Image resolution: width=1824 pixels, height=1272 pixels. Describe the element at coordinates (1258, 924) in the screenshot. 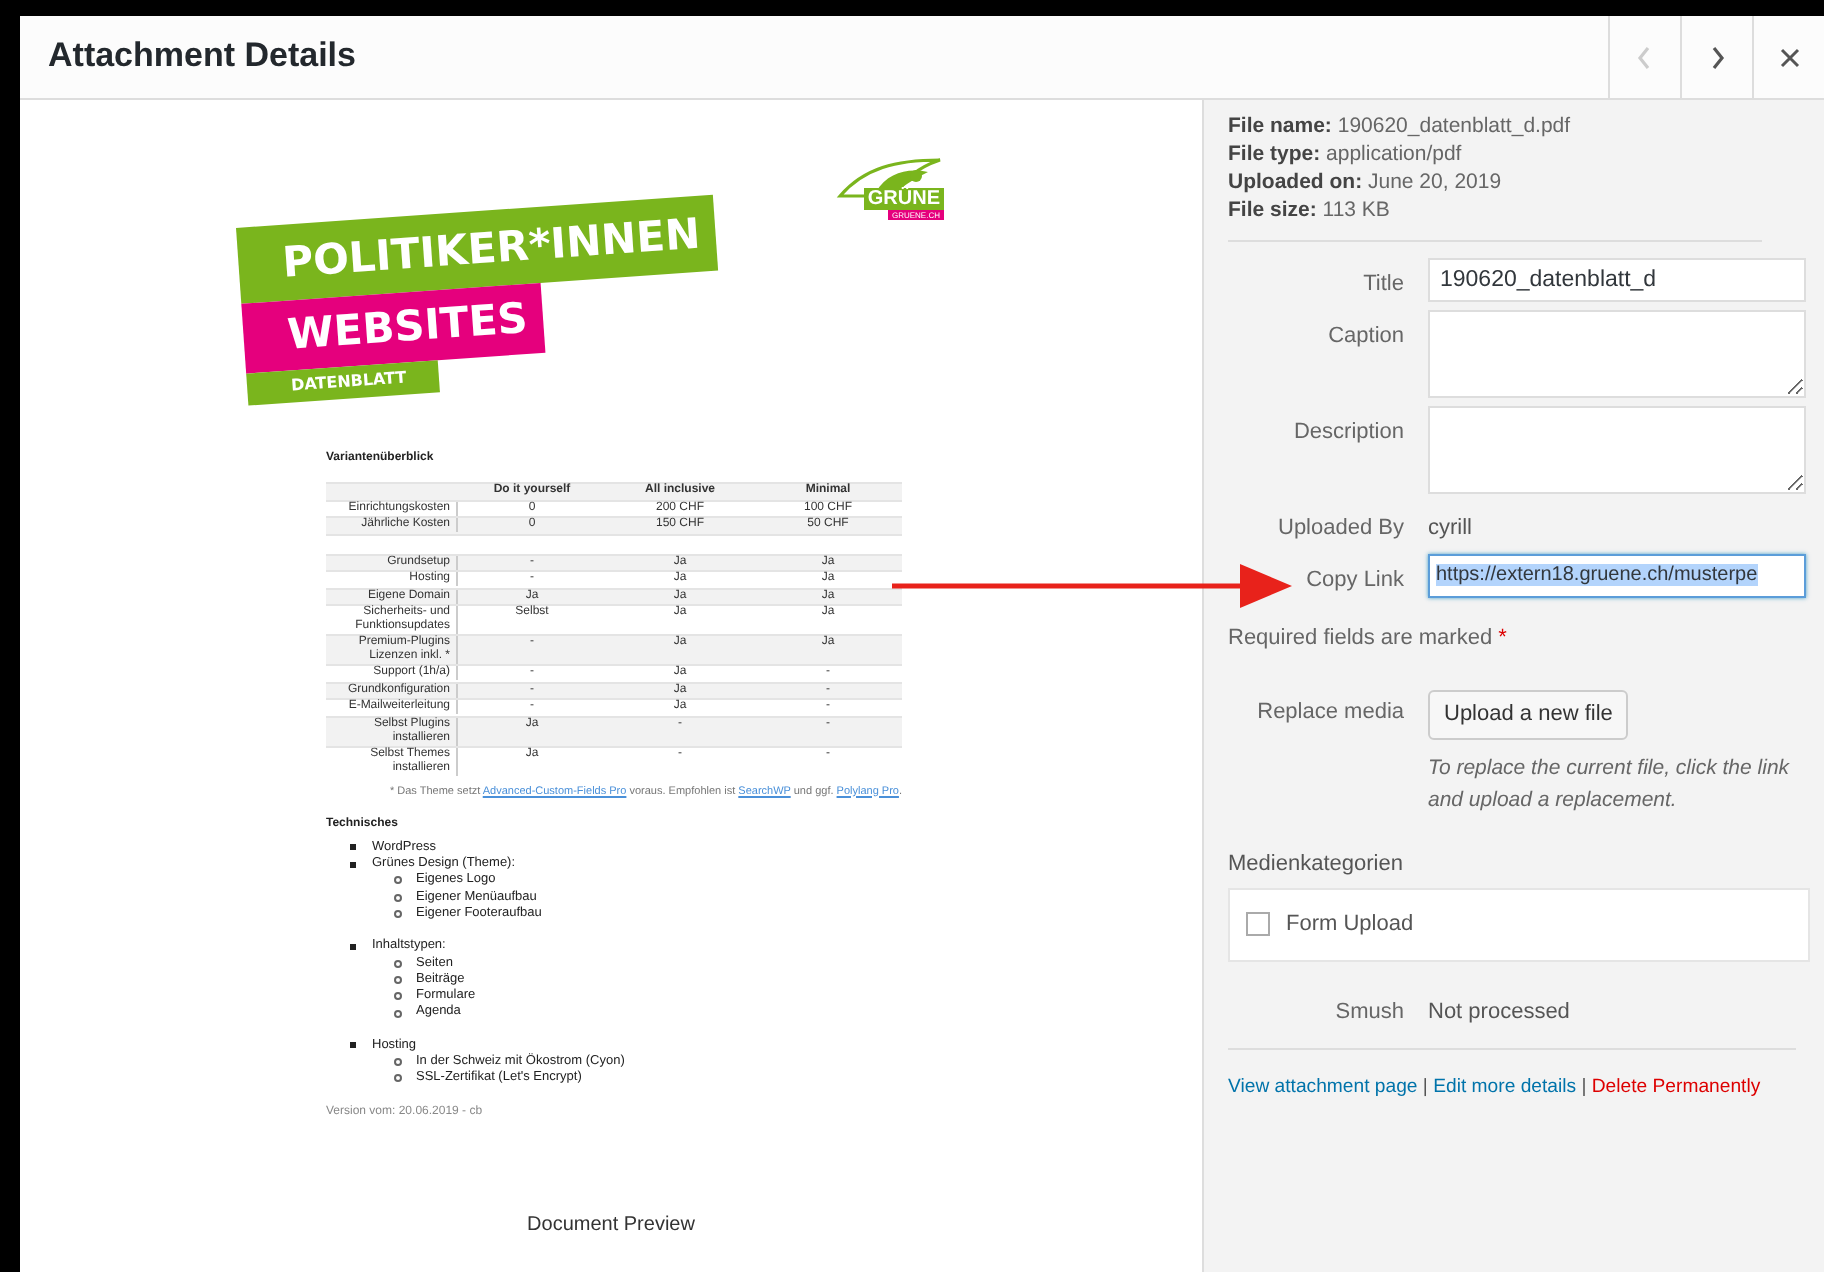

I see `checkbox` at that location.